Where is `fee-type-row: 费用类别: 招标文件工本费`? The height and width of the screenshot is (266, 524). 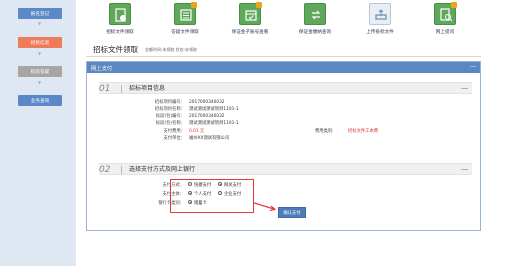 fee-type-row: 费用类别: 招标文件工本费 is located at coordinates (370, 131).